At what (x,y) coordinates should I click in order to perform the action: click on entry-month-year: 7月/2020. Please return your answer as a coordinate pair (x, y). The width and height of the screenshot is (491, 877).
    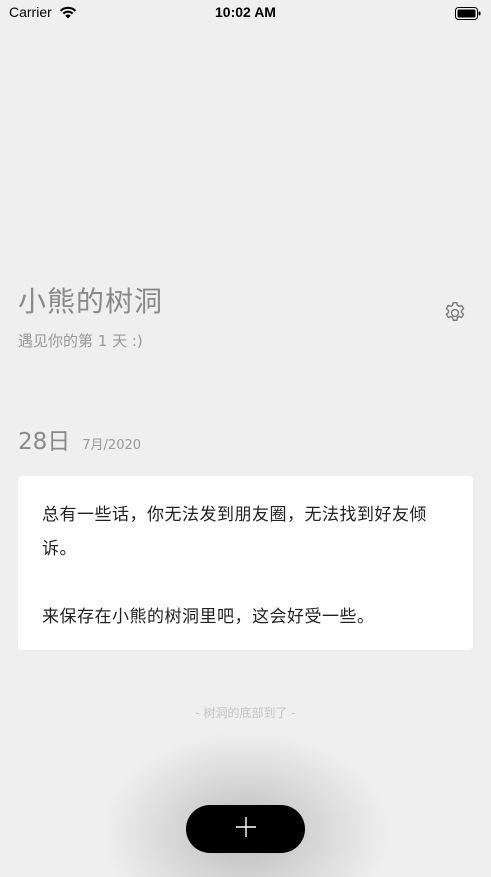
    Looking at the image, I should click on (112, 445).